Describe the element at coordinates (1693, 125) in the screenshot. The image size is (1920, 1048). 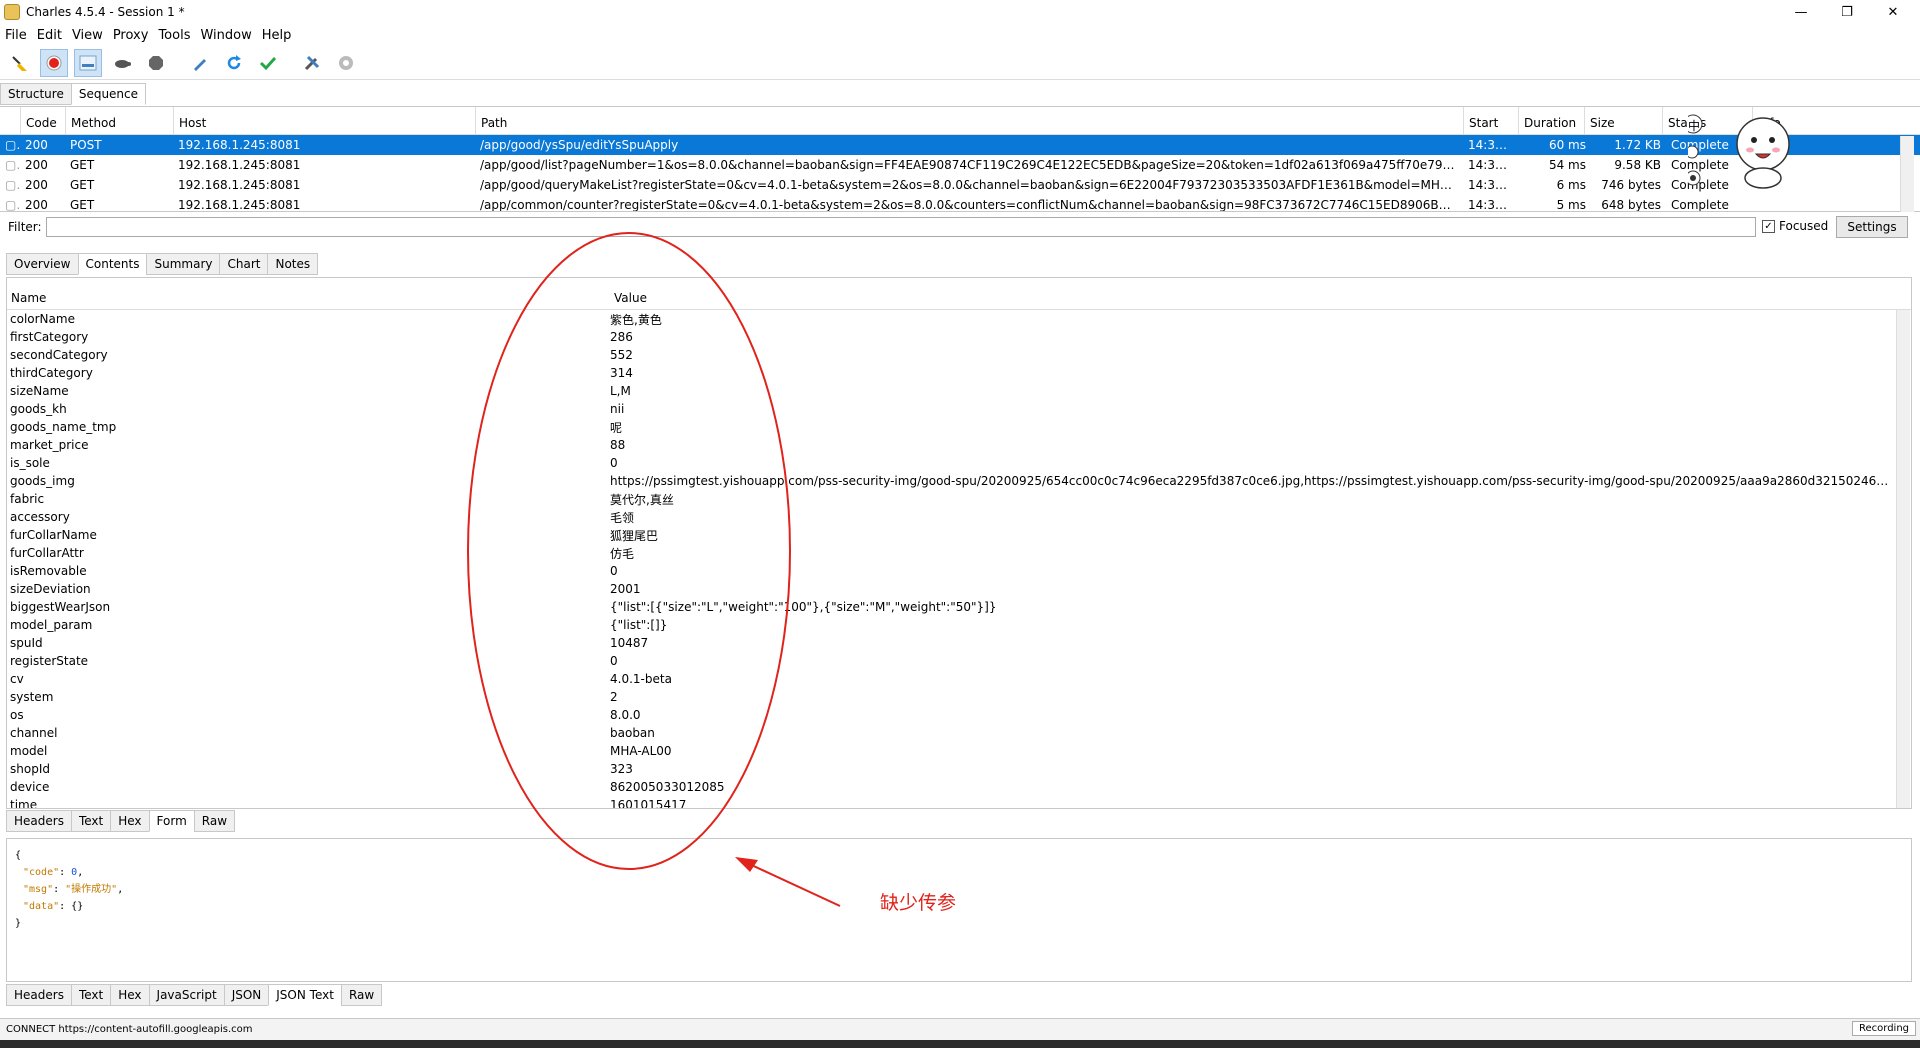
I see `ime-badge: 中` at that location.